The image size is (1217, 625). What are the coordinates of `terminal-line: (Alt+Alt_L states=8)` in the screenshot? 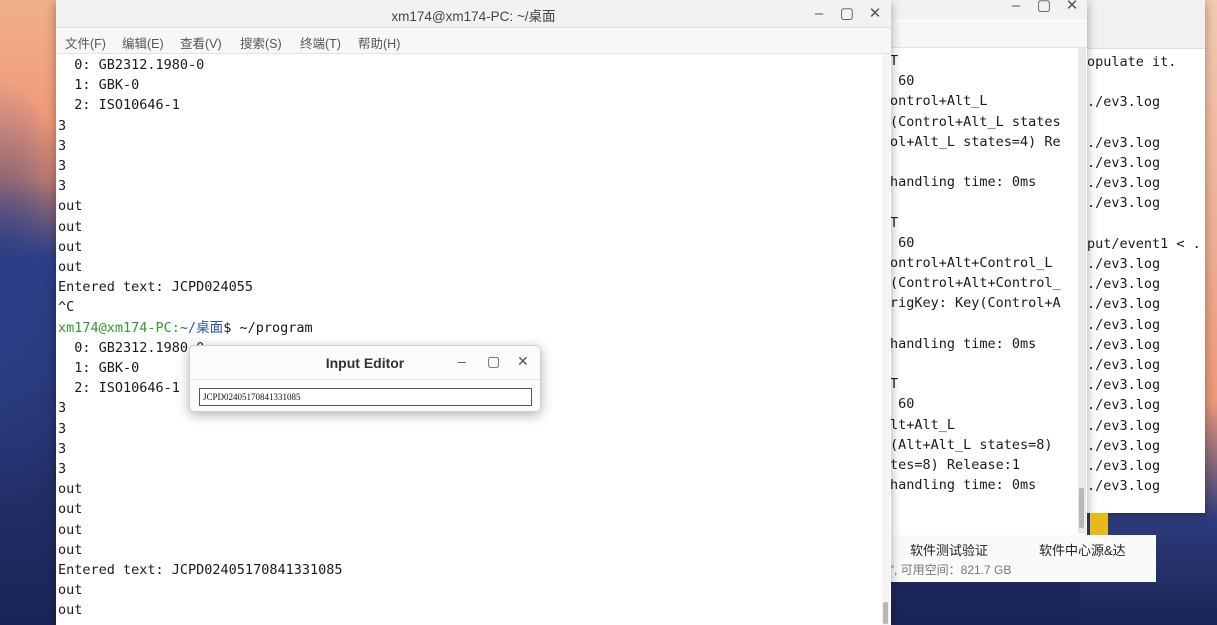 It's located at (971, 444).